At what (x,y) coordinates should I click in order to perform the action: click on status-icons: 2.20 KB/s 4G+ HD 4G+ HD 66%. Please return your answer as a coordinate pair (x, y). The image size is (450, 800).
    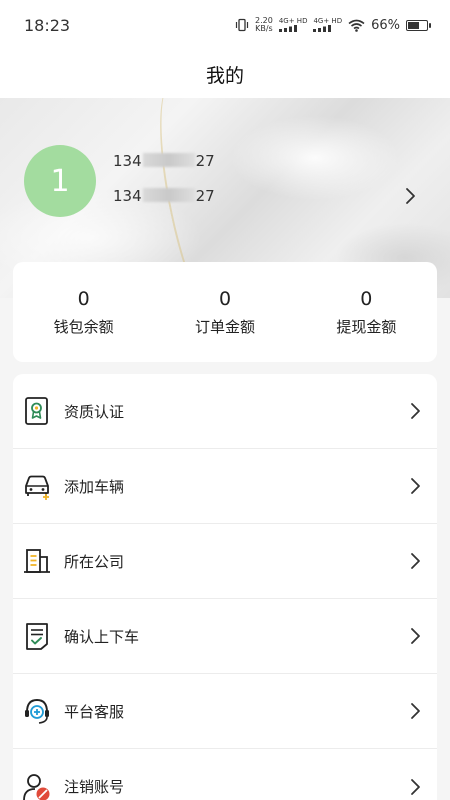
    Looking at the image, I should click on (333, 25).